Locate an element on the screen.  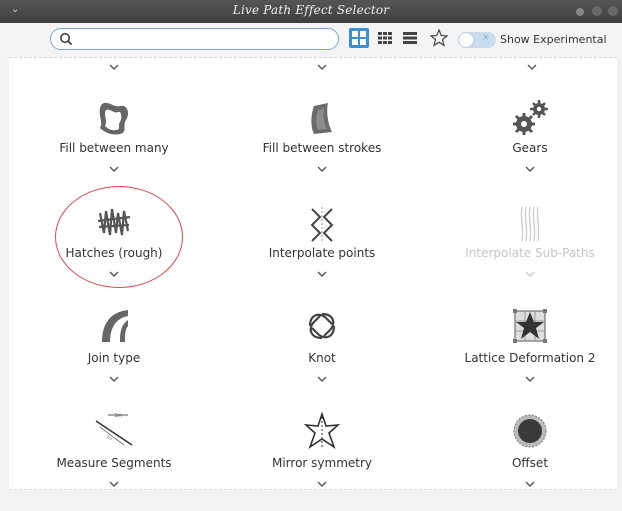
effect-label: Mirror symmetry is located at coordinates (322, 463).